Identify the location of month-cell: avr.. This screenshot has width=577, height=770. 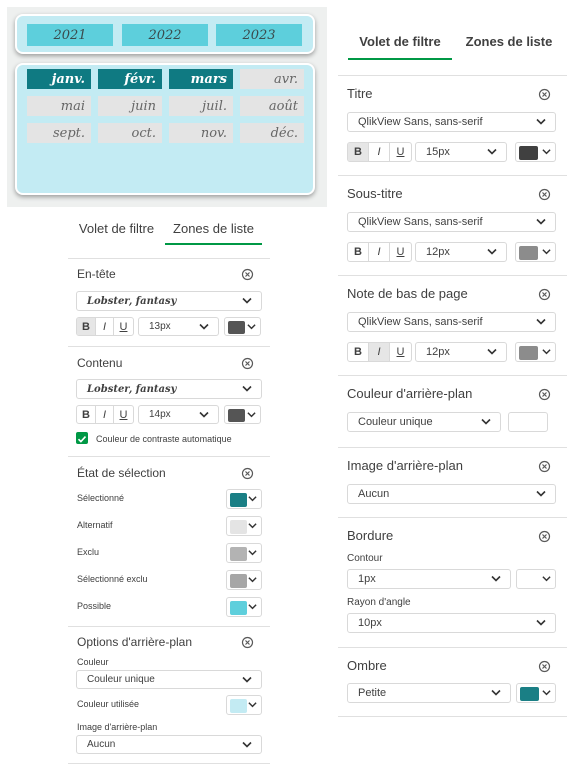
(272, 79).